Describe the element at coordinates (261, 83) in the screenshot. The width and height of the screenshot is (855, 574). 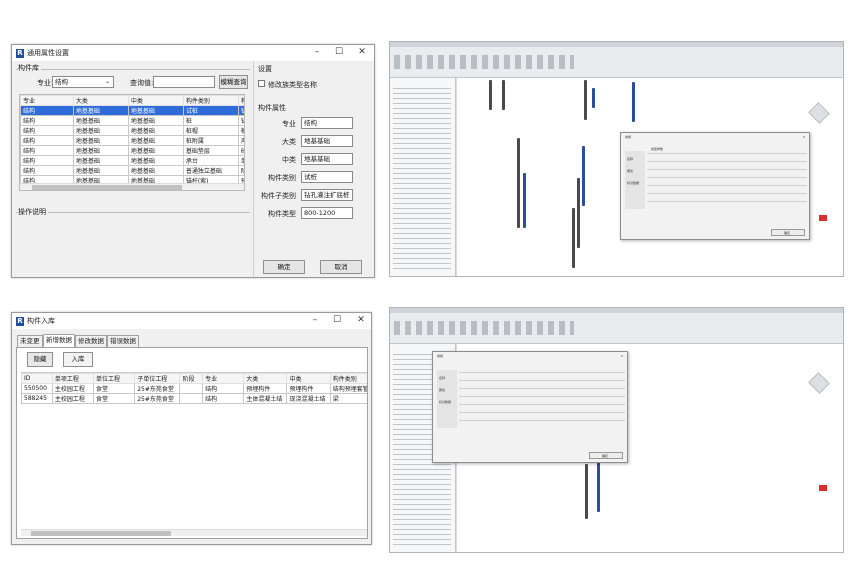
I see `modify-type-name-checkbox` at that location.